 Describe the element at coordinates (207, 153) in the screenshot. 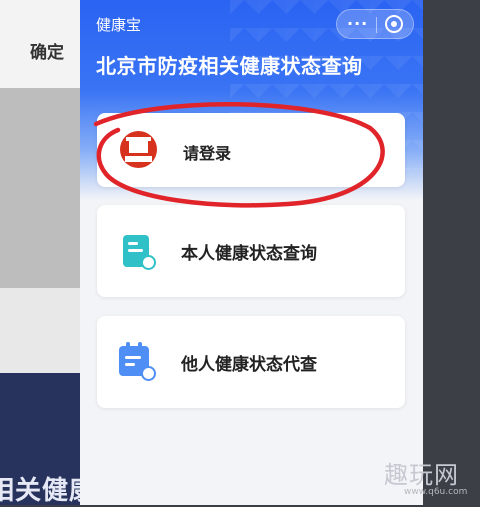

I see `login-label: 请登录` at that location.